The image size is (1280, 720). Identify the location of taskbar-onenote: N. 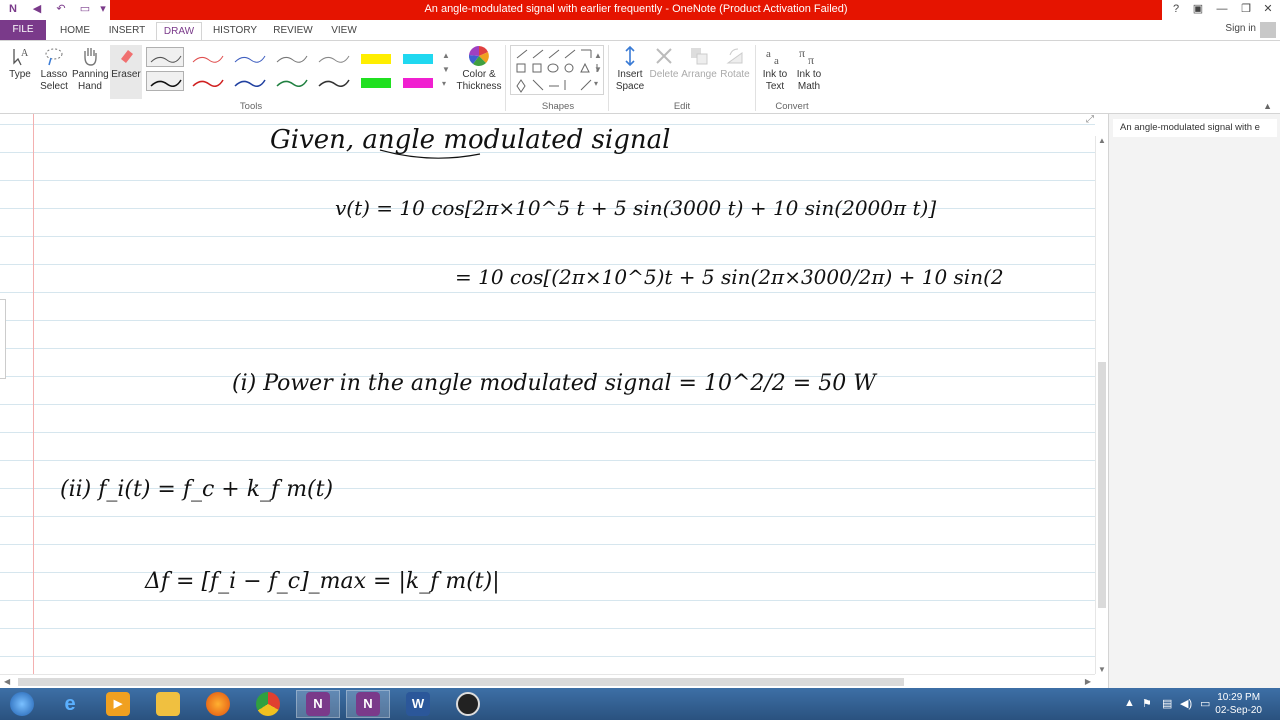
(318, 704).